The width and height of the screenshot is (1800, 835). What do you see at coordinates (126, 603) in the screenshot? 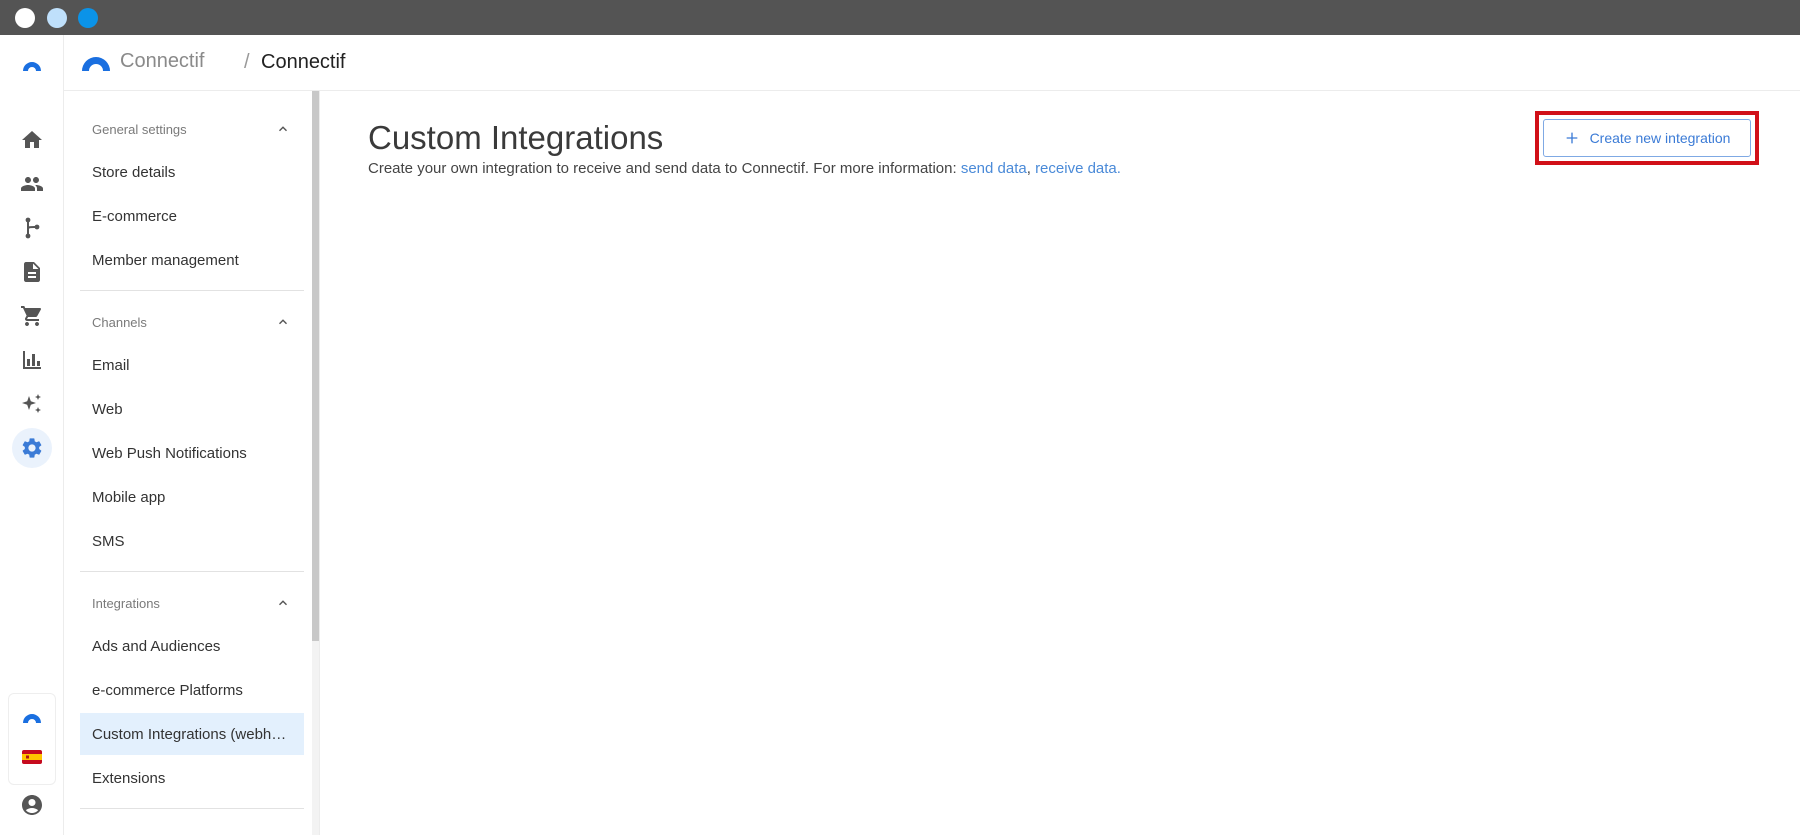
I see `section-title: Integrations` at bounding box center [126, 603].